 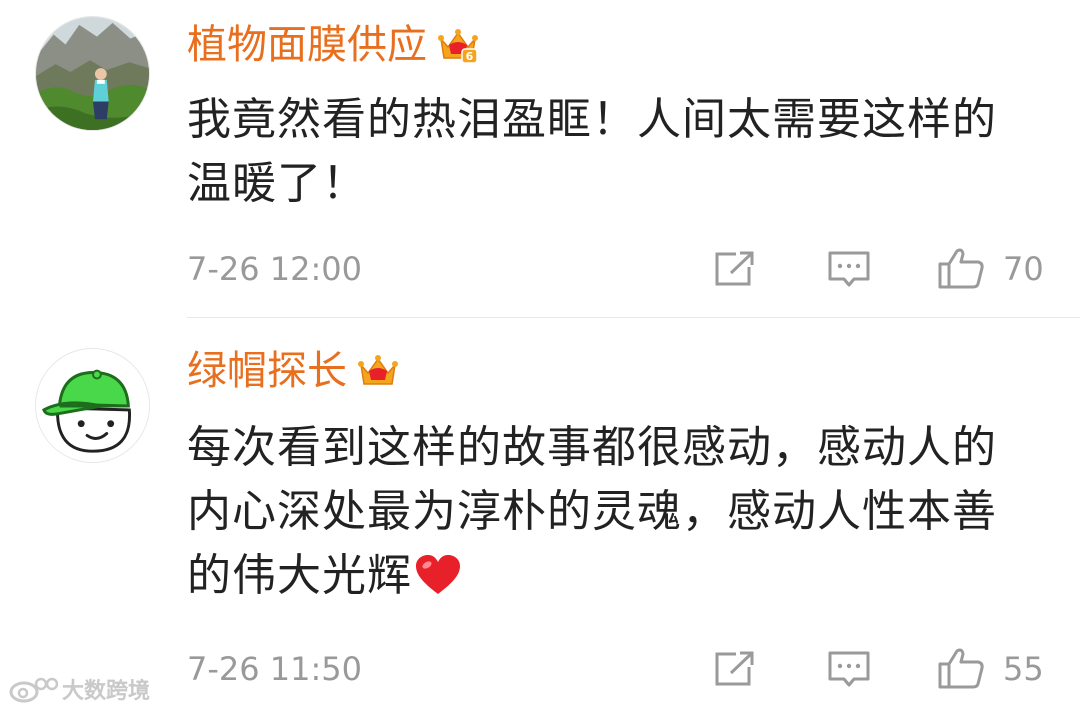 I want to click on name-row: 绿帽探长, so click(x=293, y=371).